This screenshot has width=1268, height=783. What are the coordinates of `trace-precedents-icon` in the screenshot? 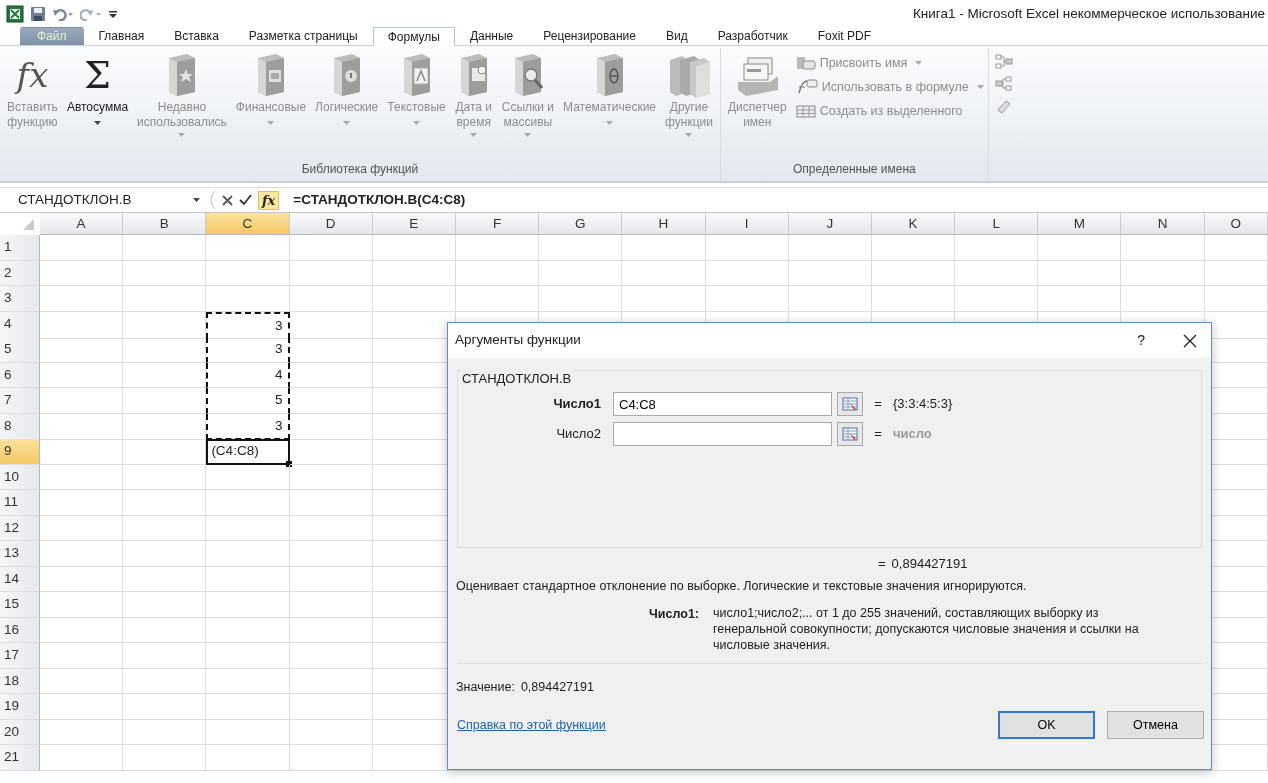 It's located at (1003, 62).